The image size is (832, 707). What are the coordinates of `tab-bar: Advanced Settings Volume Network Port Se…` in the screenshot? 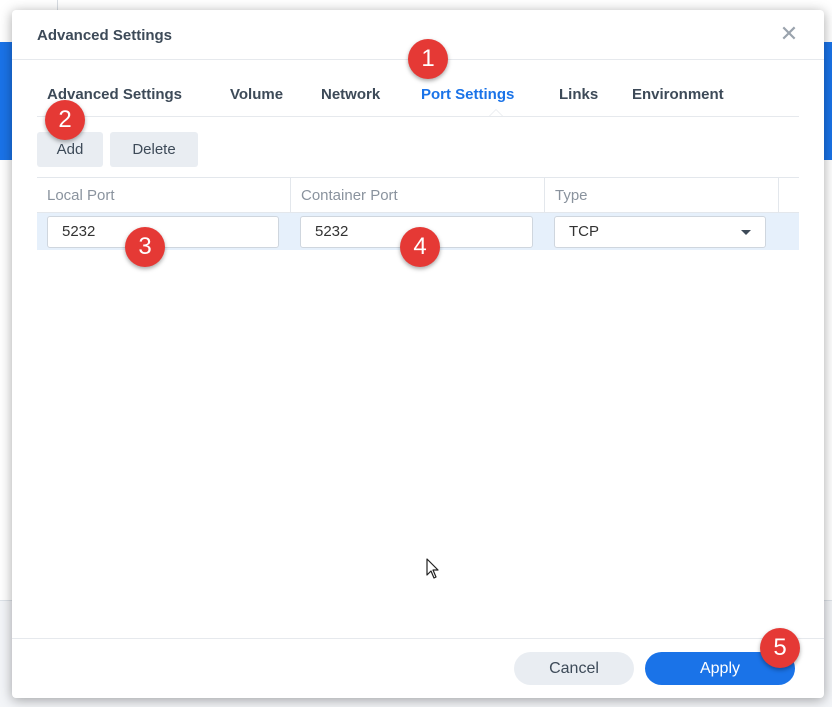 It's located at (418, 93).